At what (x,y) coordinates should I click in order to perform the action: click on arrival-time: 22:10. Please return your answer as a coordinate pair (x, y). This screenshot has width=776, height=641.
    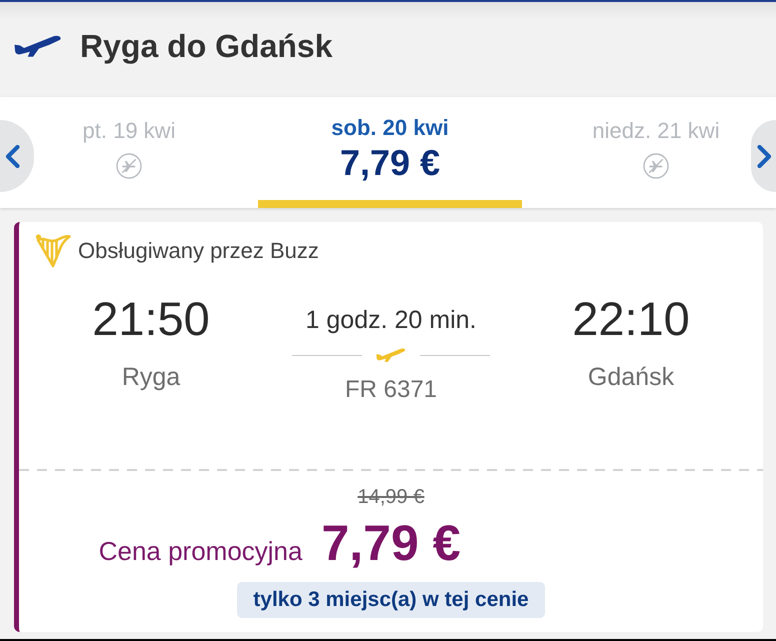
    Looking at the image, I should click on (631, 319).